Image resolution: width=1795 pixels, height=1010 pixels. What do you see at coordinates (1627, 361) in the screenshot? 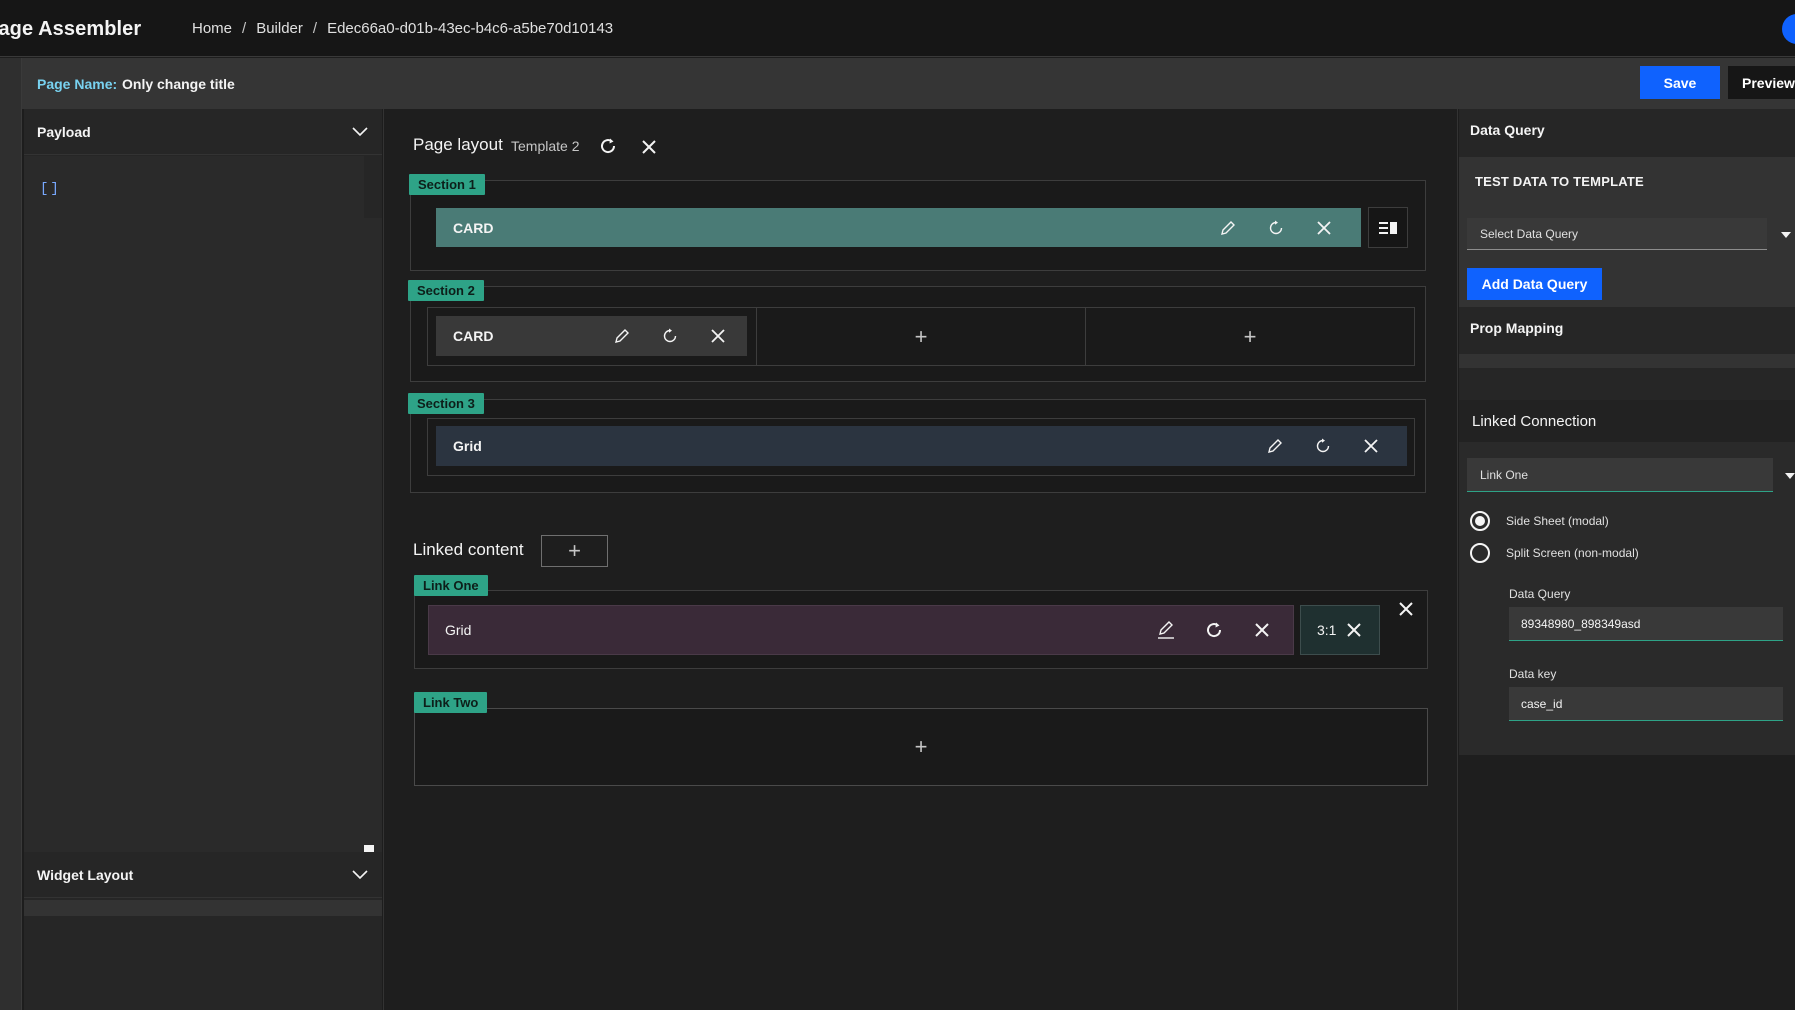
I see `prop-mapping-body` at bounding box center [1627, 361].